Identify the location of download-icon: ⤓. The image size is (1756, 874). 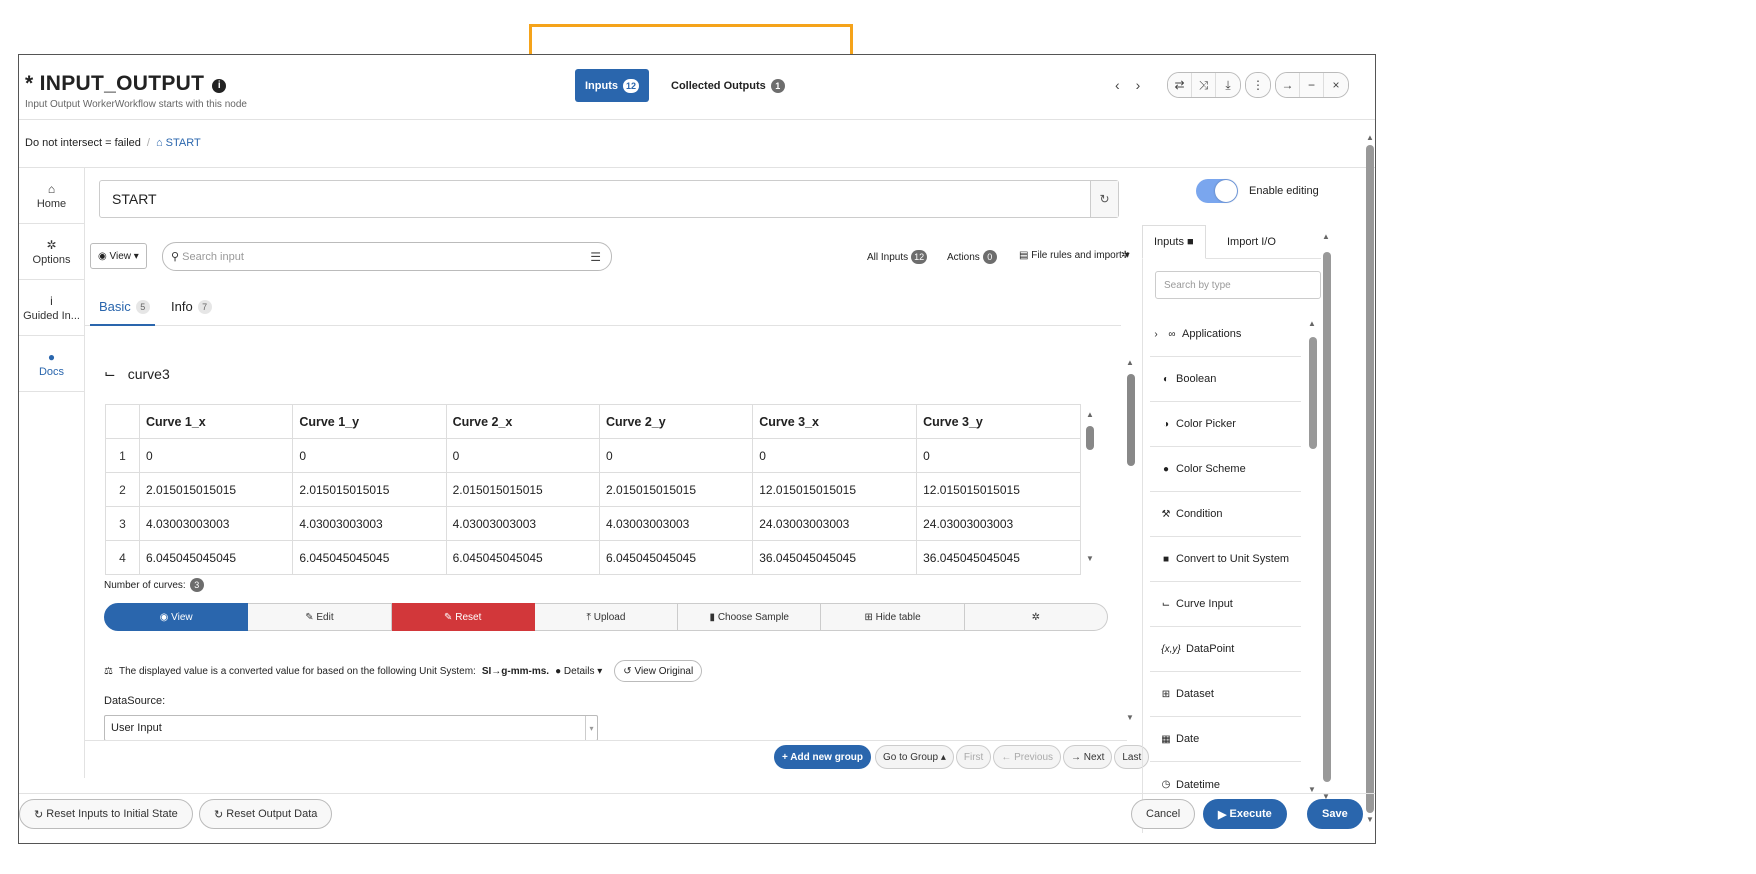
(1228, 85).